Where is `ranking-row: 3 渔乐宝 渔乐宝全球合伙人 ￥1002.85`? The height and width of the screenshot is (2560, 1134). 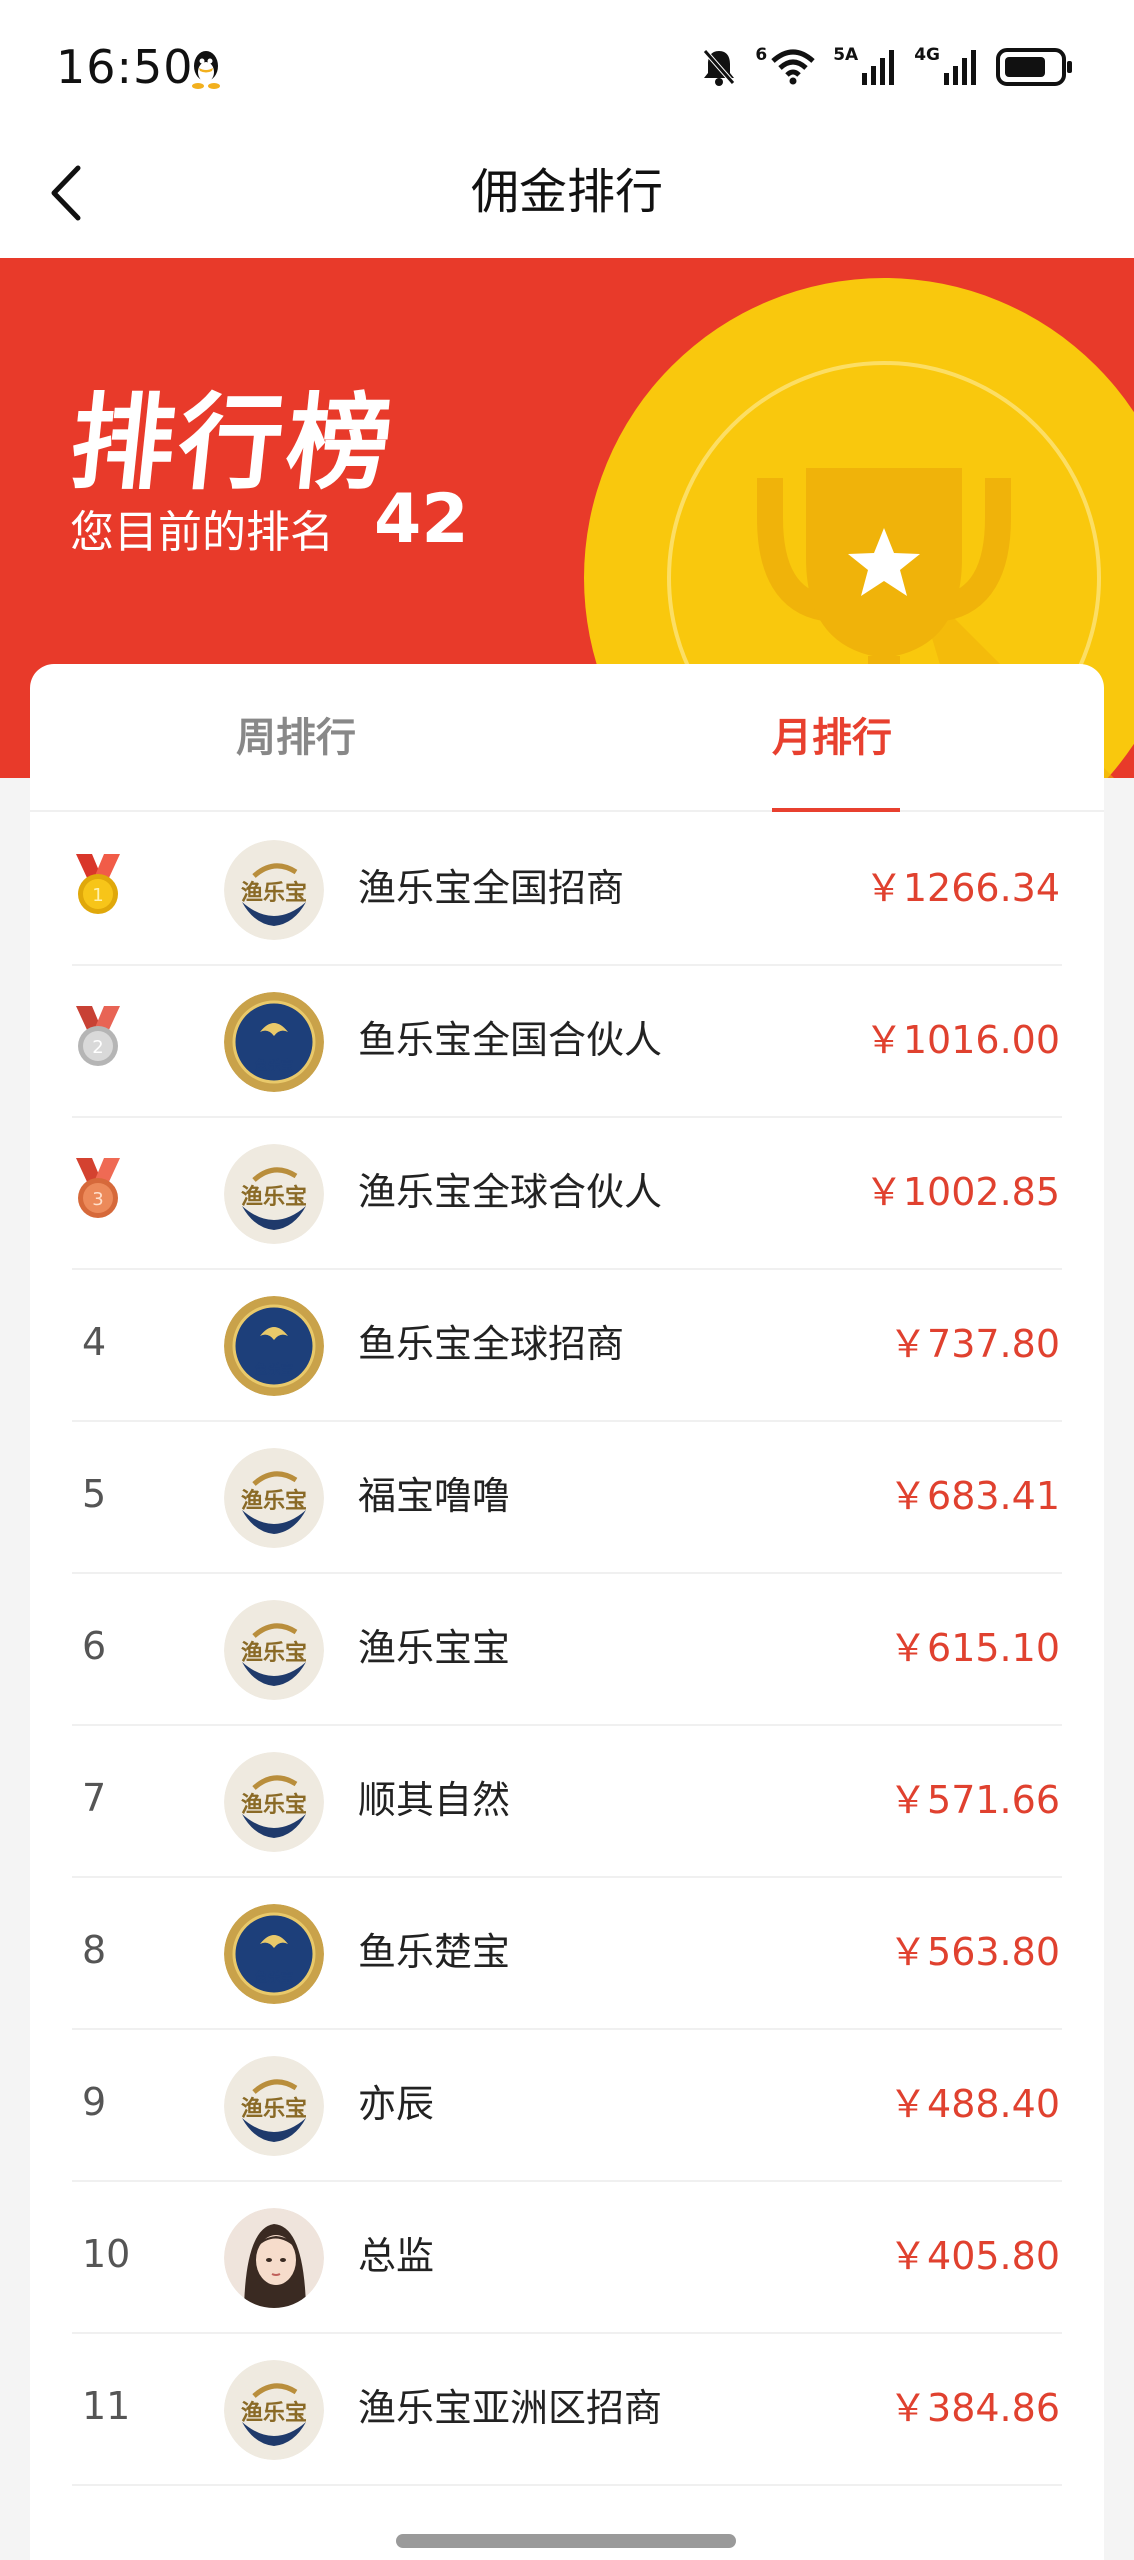 ranking-row: 3 渔乐宝 渔乐宝全球合伙人 ￥1002.85 is located at coordinates (567, 1194).